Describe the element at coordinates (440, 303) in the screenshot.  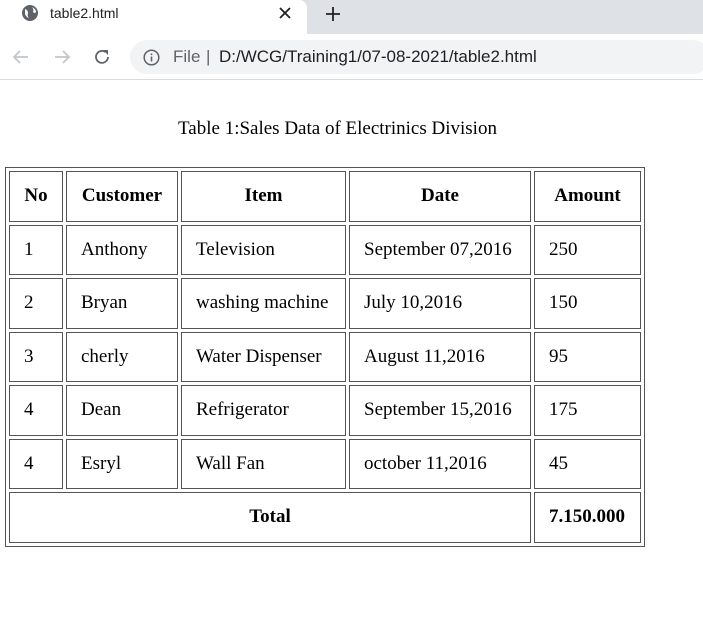
I see `cell-date: July 10,2016` at that location.